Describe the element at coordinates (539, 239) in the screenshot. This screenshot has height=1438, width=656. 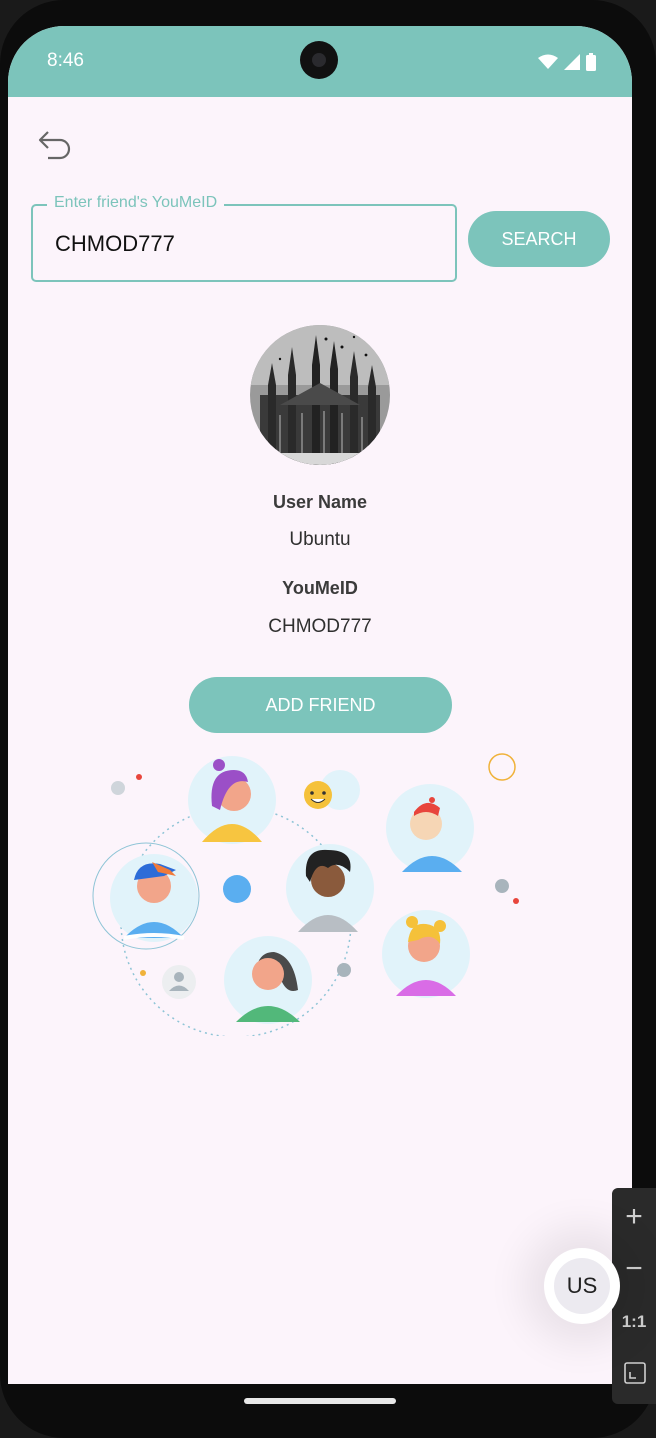
I see `search-button: SEARCH` at that location.